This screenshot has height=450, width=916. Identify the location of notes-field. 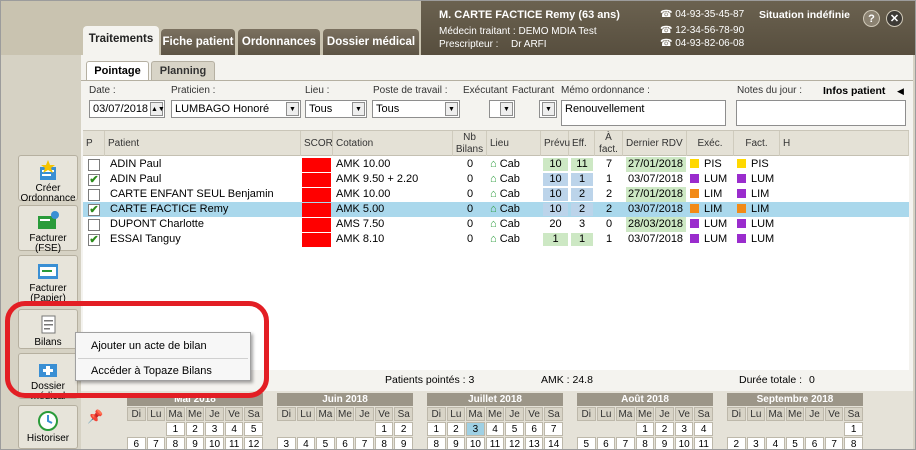
(821, 113).